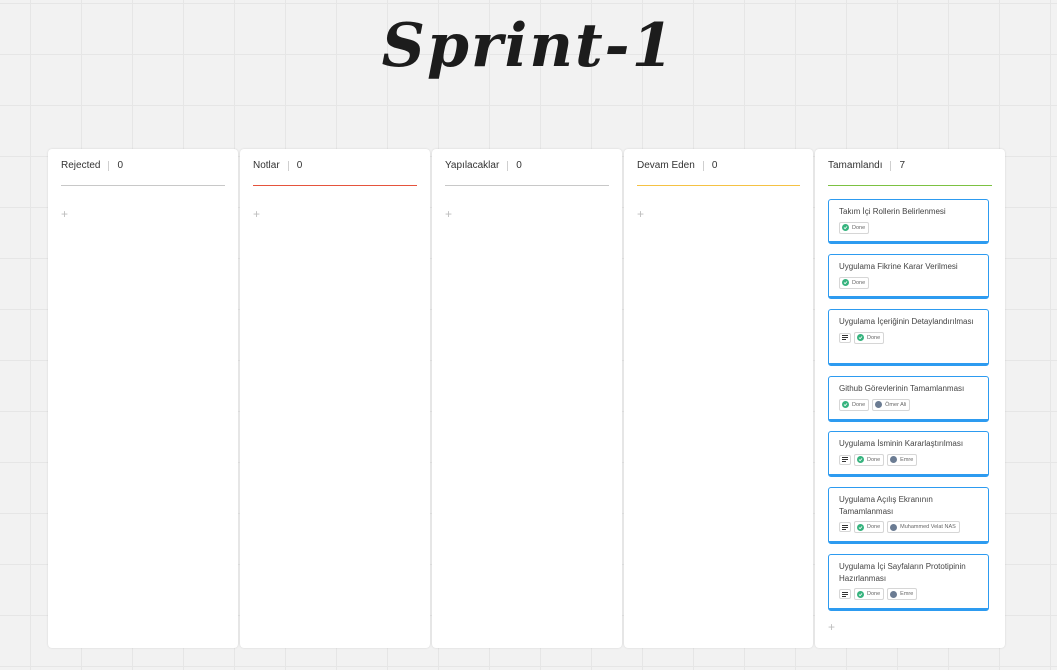 The image size is (1057, 670). I want to click on assignee-tag: Ömer Ali, so click(891, 404).